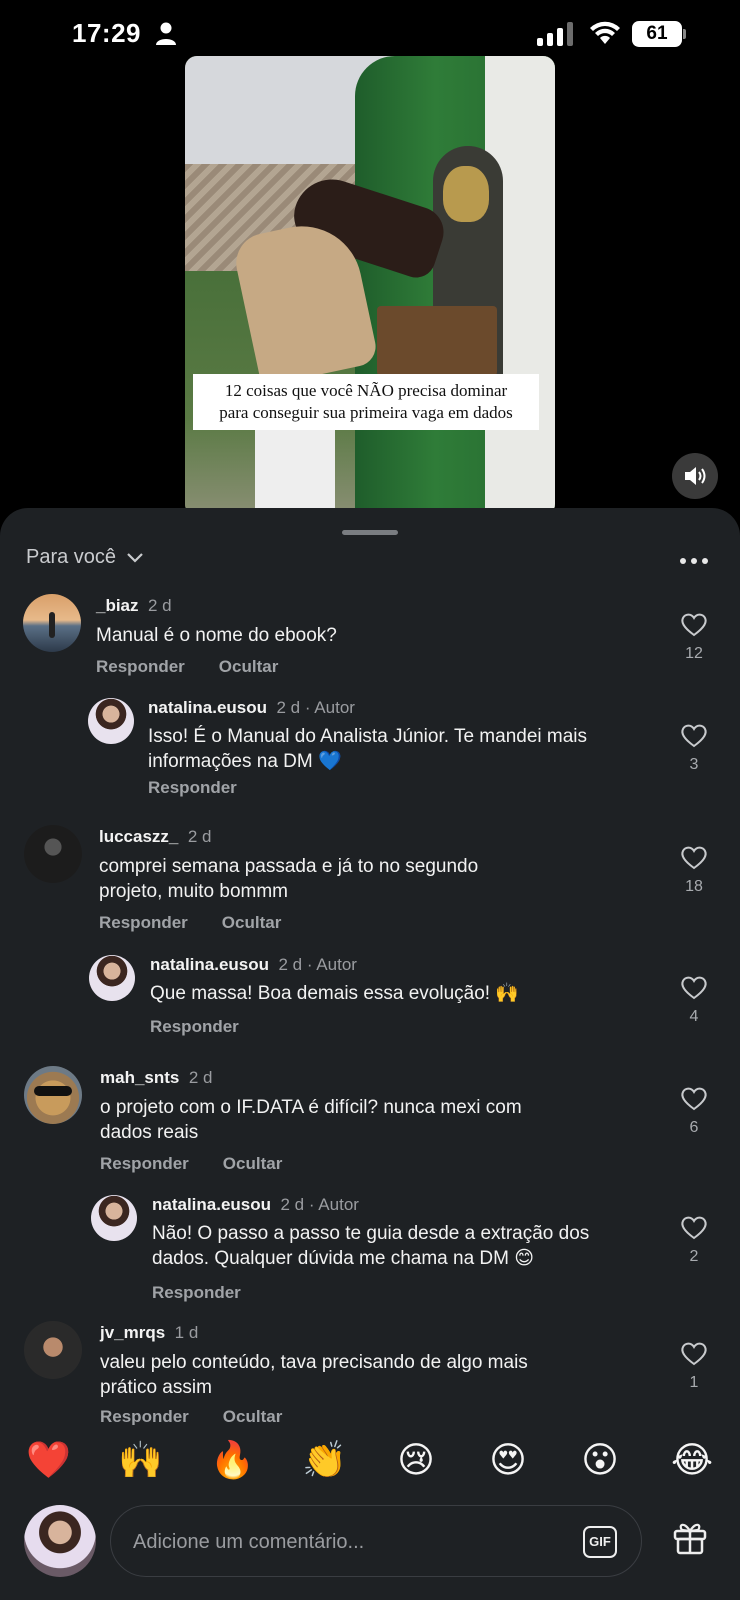 This screenshot has height=1600, width=740. What do you see at coordinates (508, 1460) in the screenshot?
I see `emoji-heart-eyes: 😍` at bounding box center [508, 1460].